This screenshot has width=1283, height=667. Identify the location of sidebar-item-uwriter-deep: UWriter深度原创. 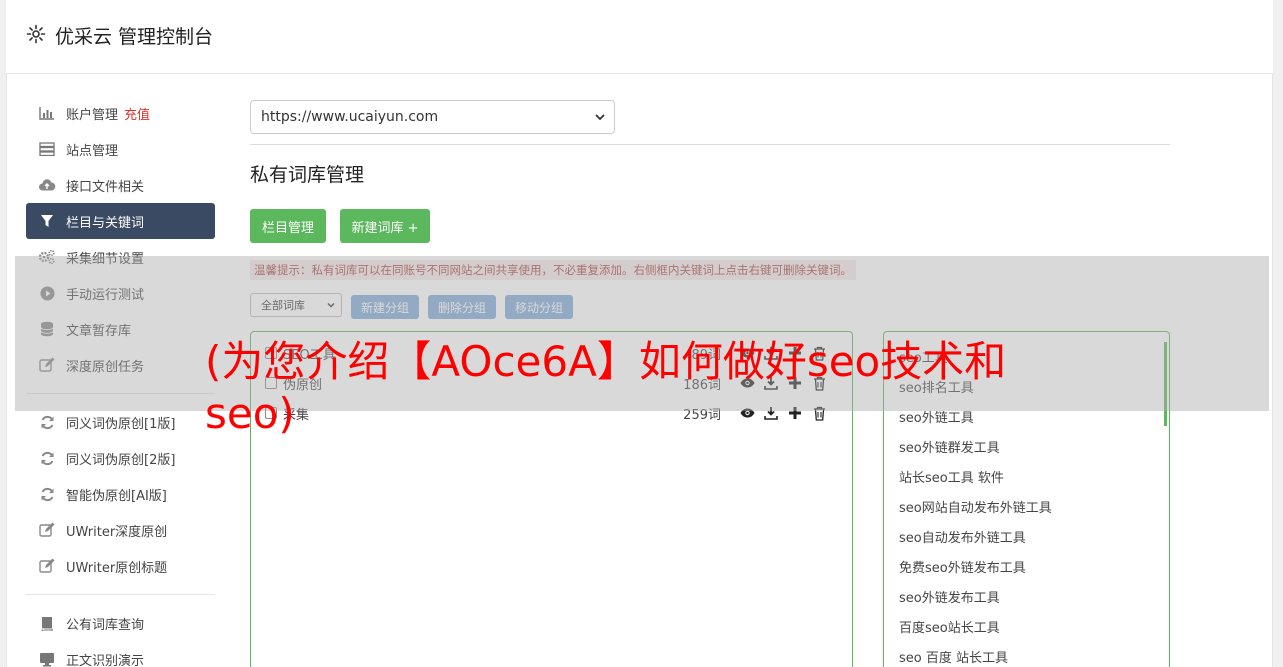
(120, 530).